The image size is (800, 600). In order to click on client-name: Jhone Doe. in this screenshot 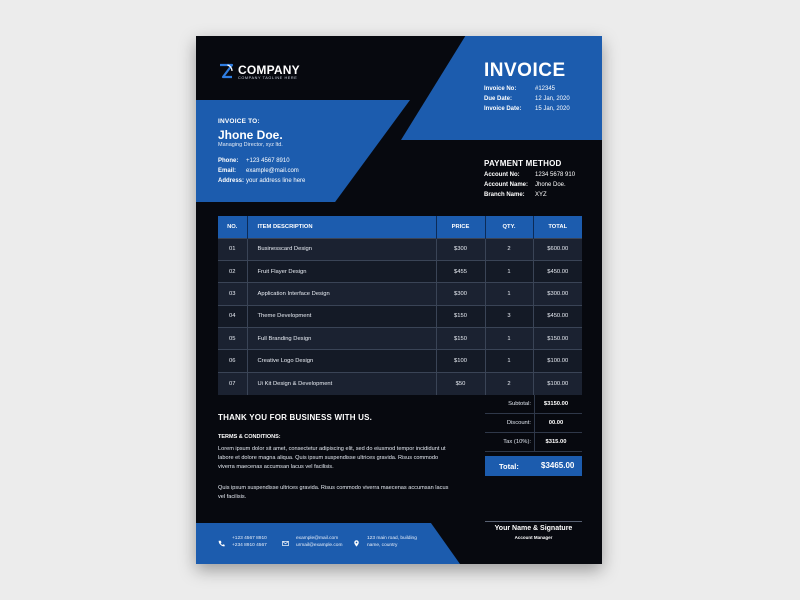, I will do `click(250, 135)`.